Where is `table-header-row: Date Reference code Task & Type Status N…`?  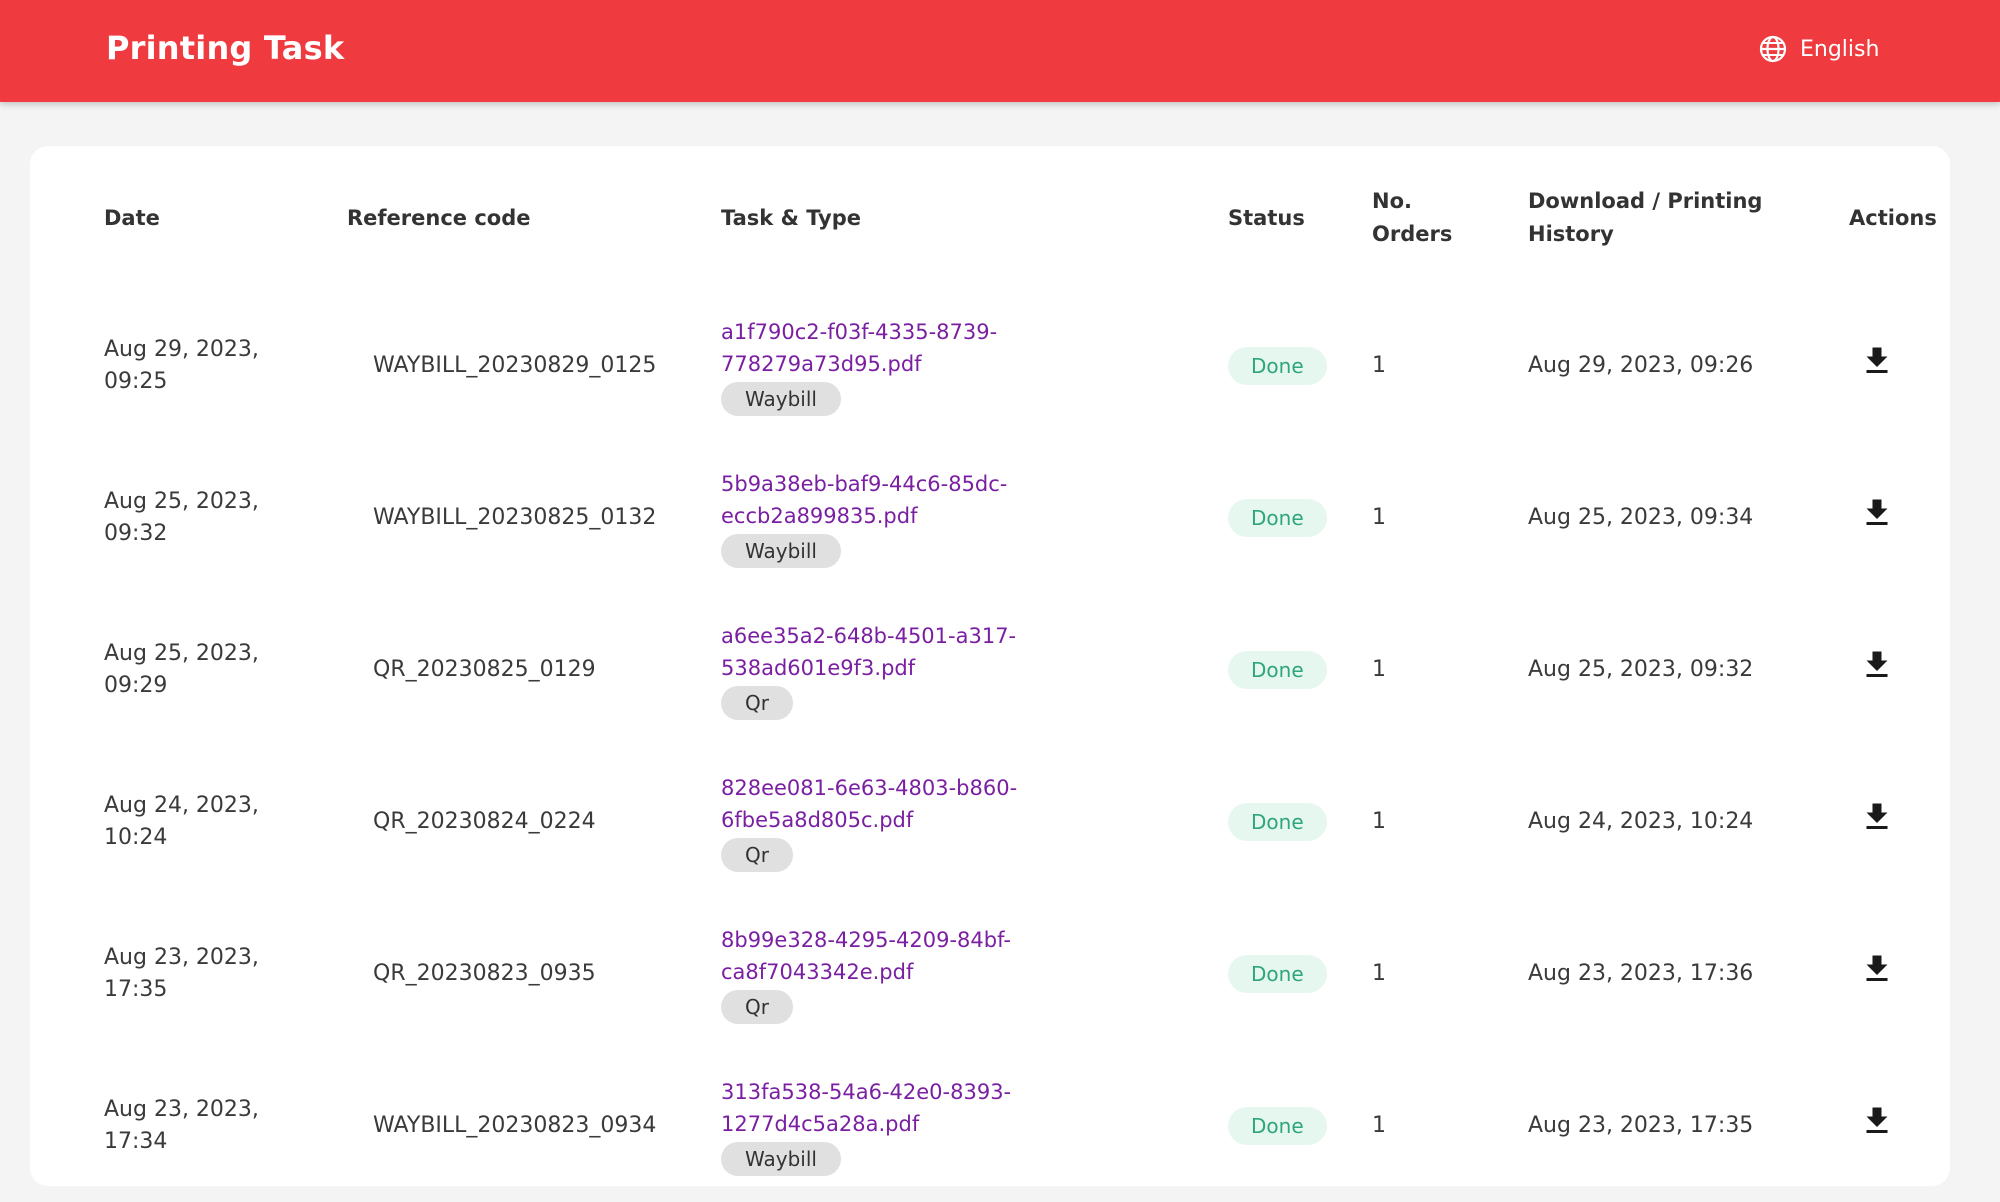
table-header-row: Date Reference code Task & Type Status N… is located at coordinates (990, 218).